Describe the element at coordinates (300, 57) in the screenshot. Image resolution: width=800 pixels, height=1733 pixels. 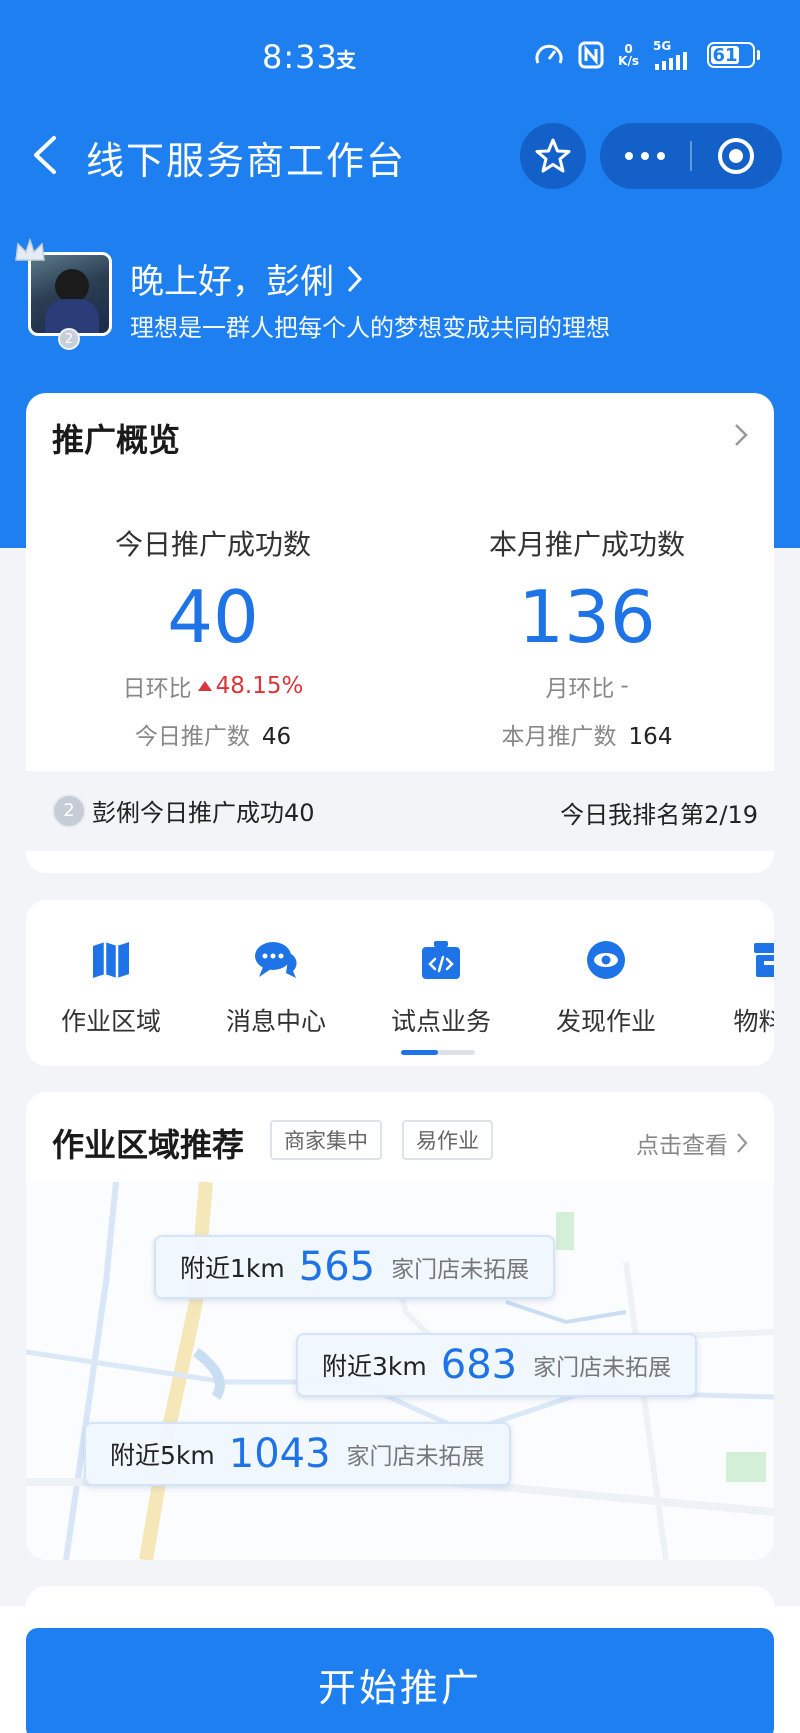
I see `status-time: 8:33` at that location.